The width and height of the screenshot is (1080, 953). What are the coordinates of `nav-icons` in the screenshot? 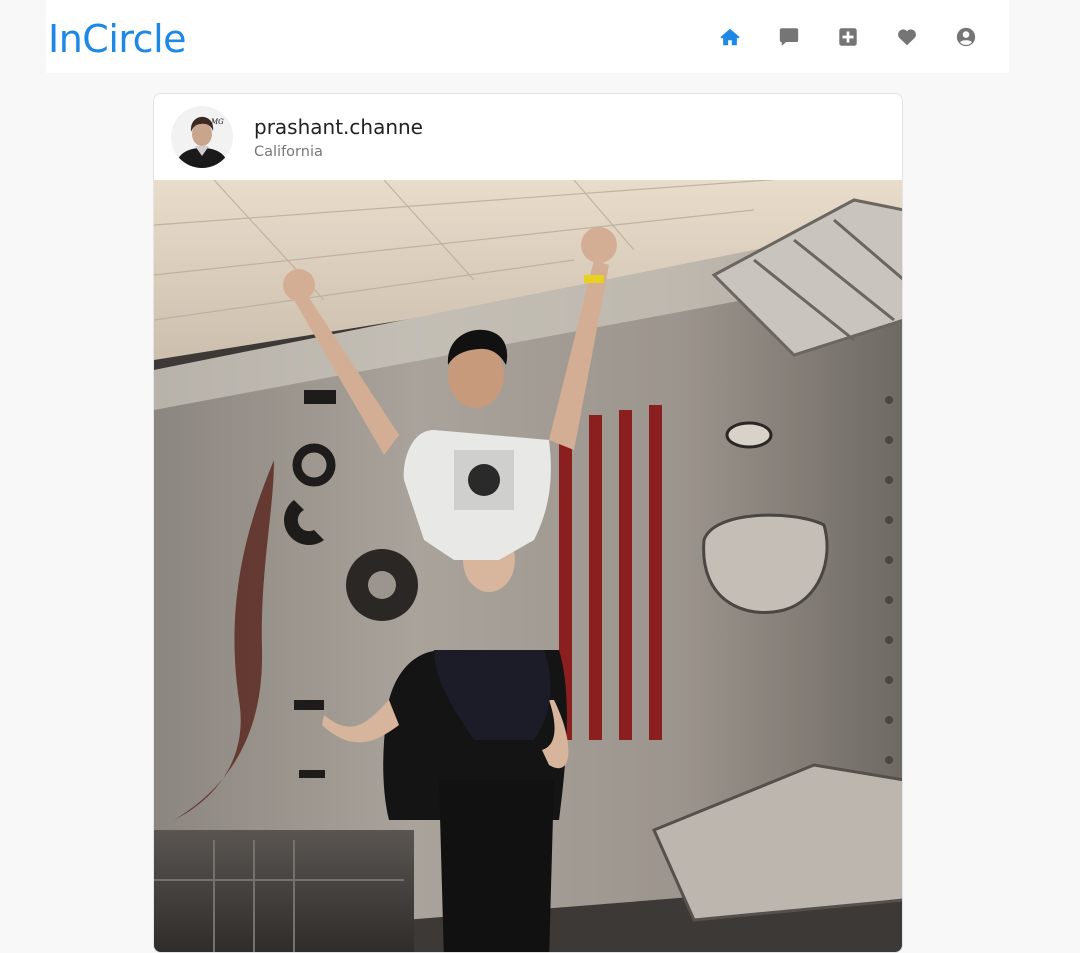 It's located at (847, 37).